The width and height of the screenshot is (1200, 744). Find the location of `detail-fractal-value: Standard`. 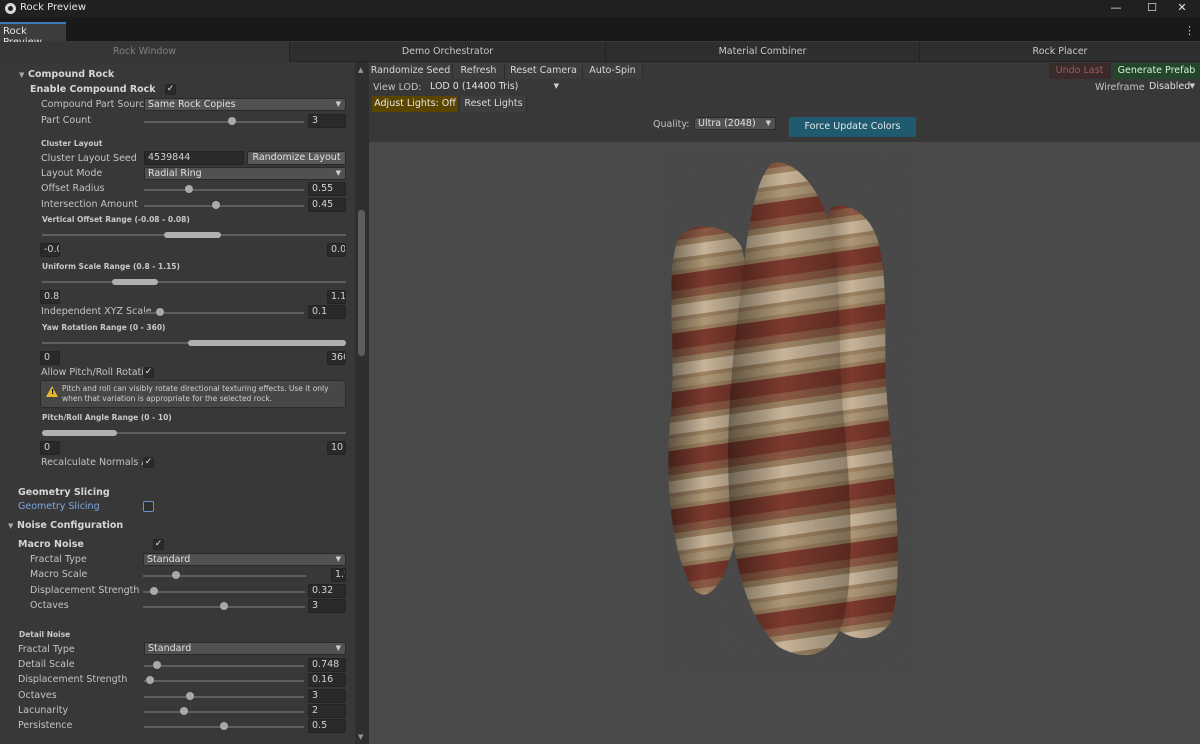

detail-fractal-value: Standard is located at coordinates (170, 648).